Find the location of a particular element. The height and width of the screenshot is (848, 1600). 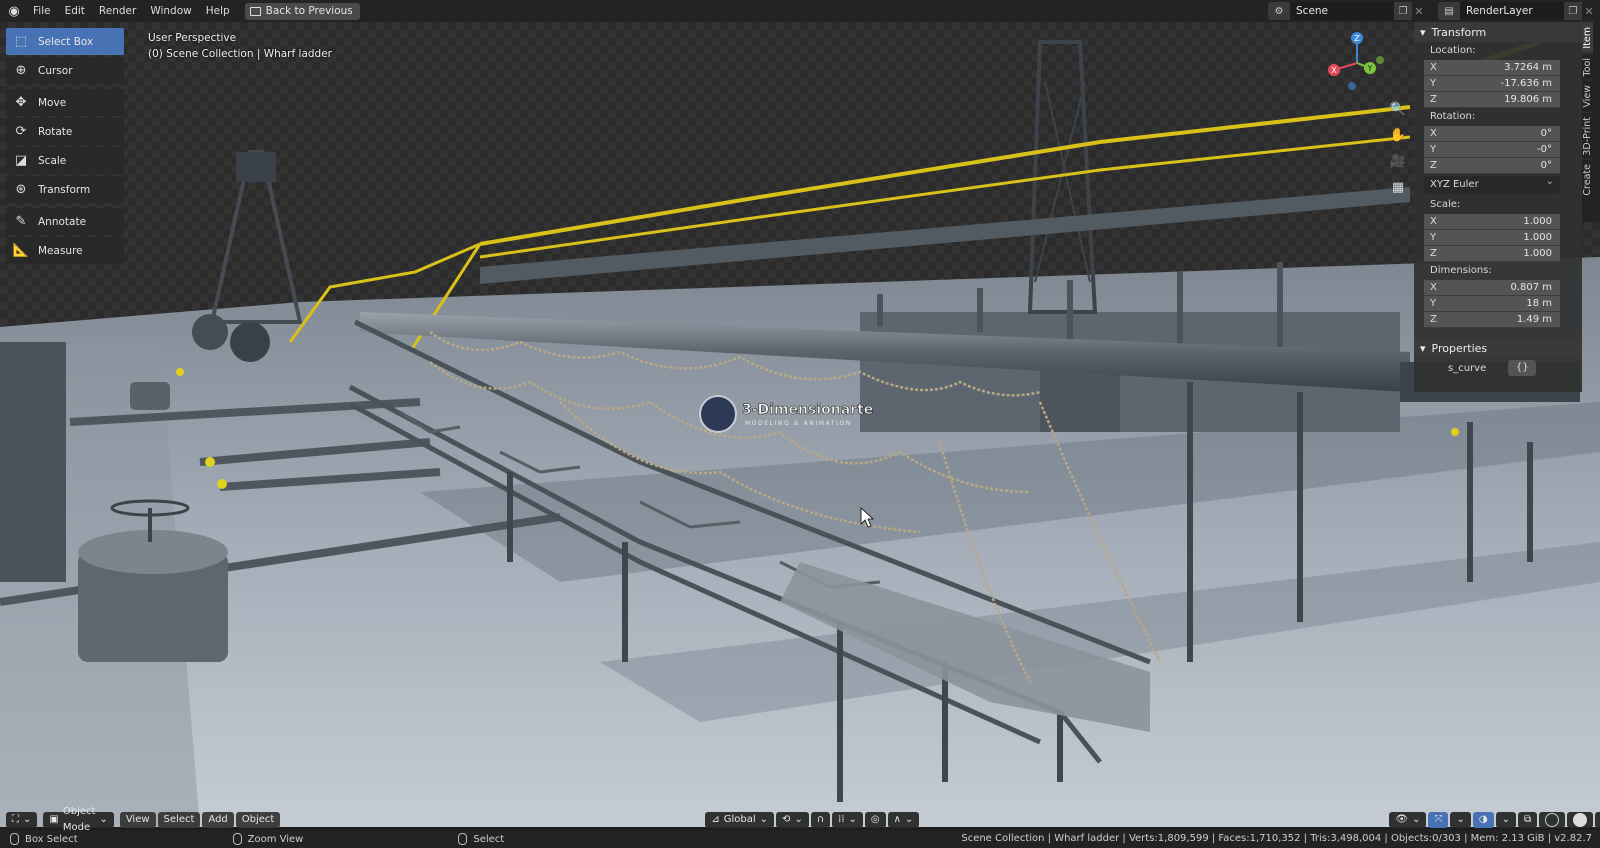

field-value: 3.7264 m is located at coordinates (1528, 67).